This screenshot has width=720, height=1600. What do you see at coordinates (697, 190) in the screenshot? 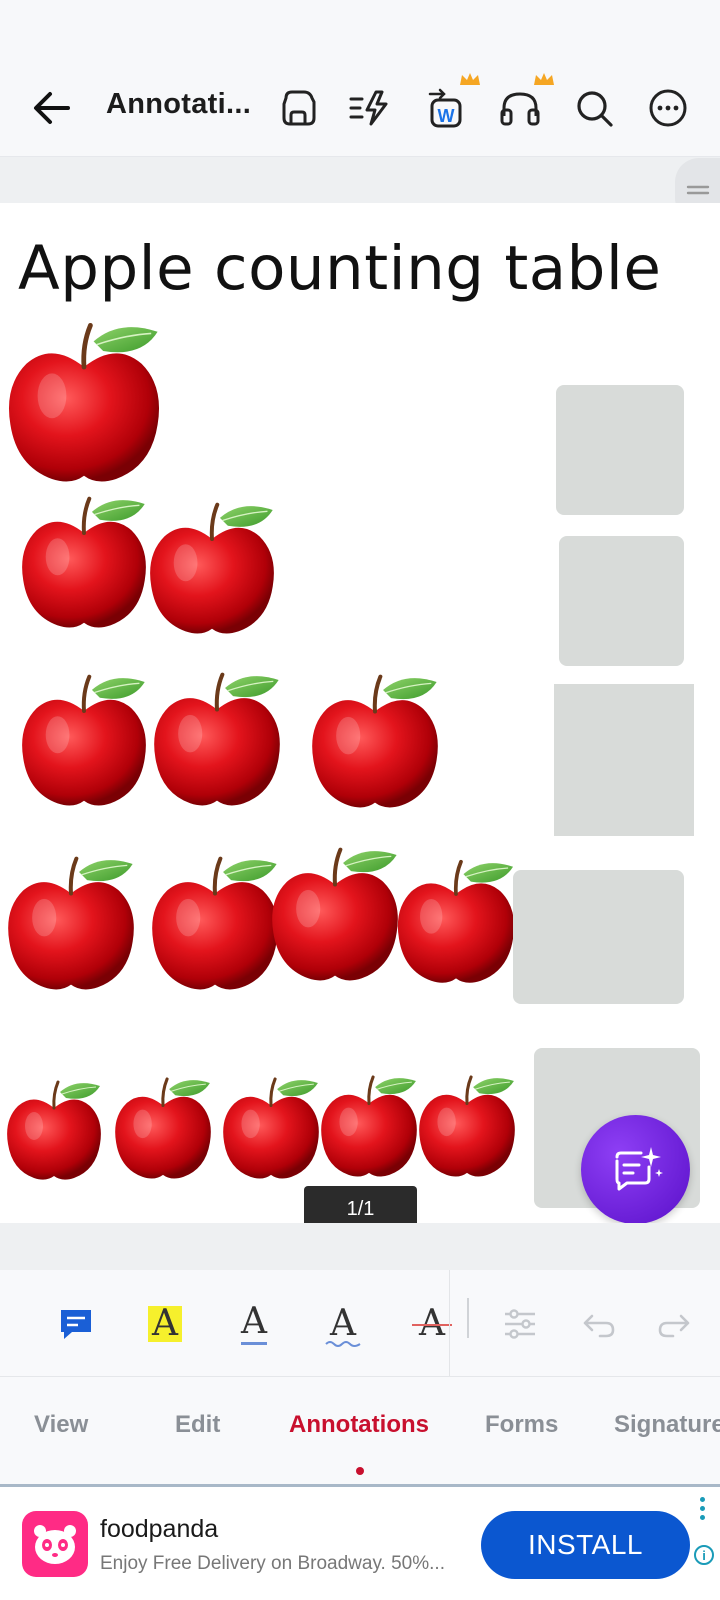
I see `drag-handle-icon` at bounding box center [697, 190].